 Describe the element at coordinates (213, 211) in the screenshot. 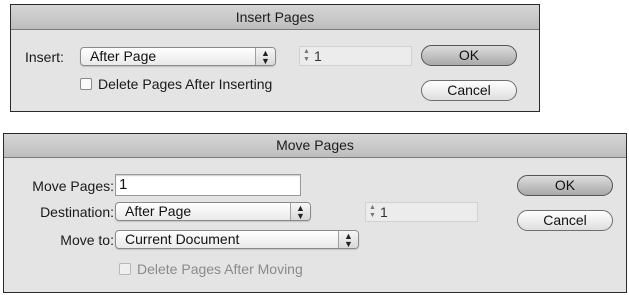

I see `destination-dropdown: After Page ▲ ▼` at that location.